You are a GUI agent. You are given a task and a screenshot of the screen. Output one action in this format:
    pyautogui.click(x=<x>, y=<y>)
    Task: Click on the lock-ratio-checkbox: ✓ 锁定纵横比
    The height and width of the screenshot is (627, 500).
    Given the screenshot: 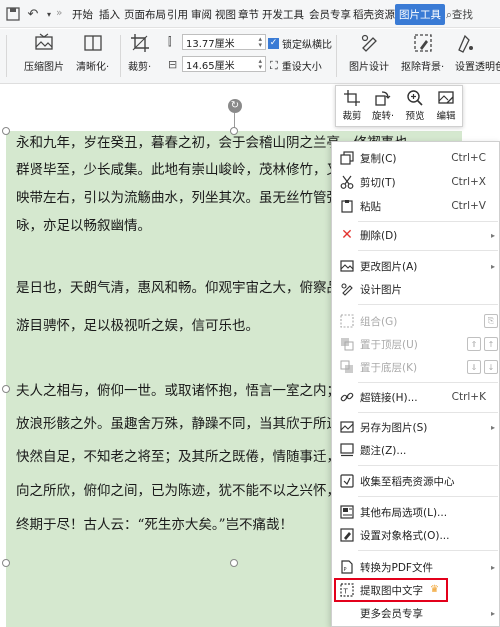 What is the action you would take?
    pyautogui.click(x=300, y=43)
    